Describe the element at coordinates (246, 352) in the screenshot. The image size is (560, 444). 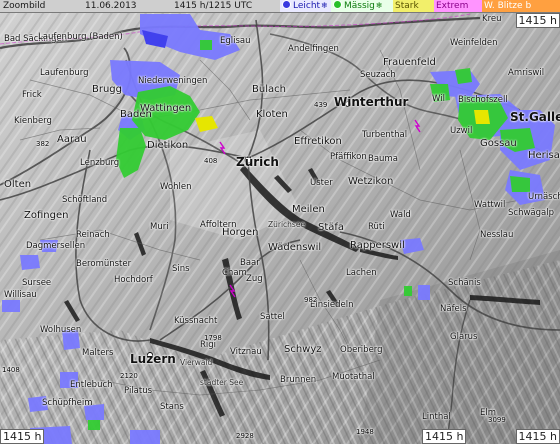
I see `label-vitznau: Vitznau` at that location.